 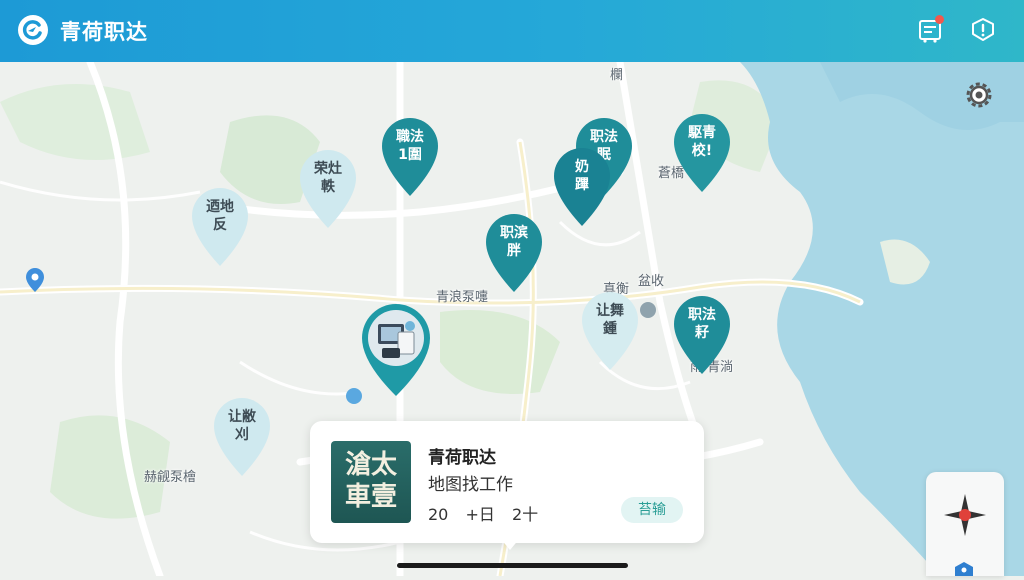 What do you see at coordinates (702, 142) in the screenshot?
I see `job-pin-label: 駆青 校!` at bounding box center [702, 142].